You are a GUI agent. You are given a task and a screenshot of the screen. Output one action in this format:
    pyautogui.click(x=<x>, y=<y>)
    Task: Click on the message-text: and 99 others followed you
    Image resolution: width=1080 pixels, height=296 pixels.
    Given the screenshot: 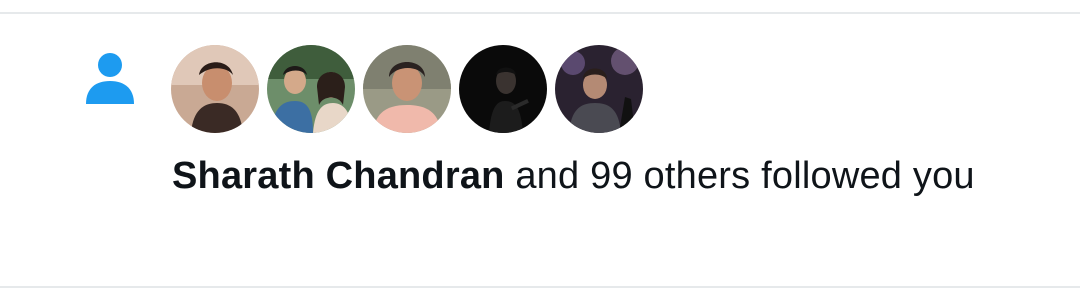 What is the action you would take?
    pyautogui.click(x=739, y=176)
    